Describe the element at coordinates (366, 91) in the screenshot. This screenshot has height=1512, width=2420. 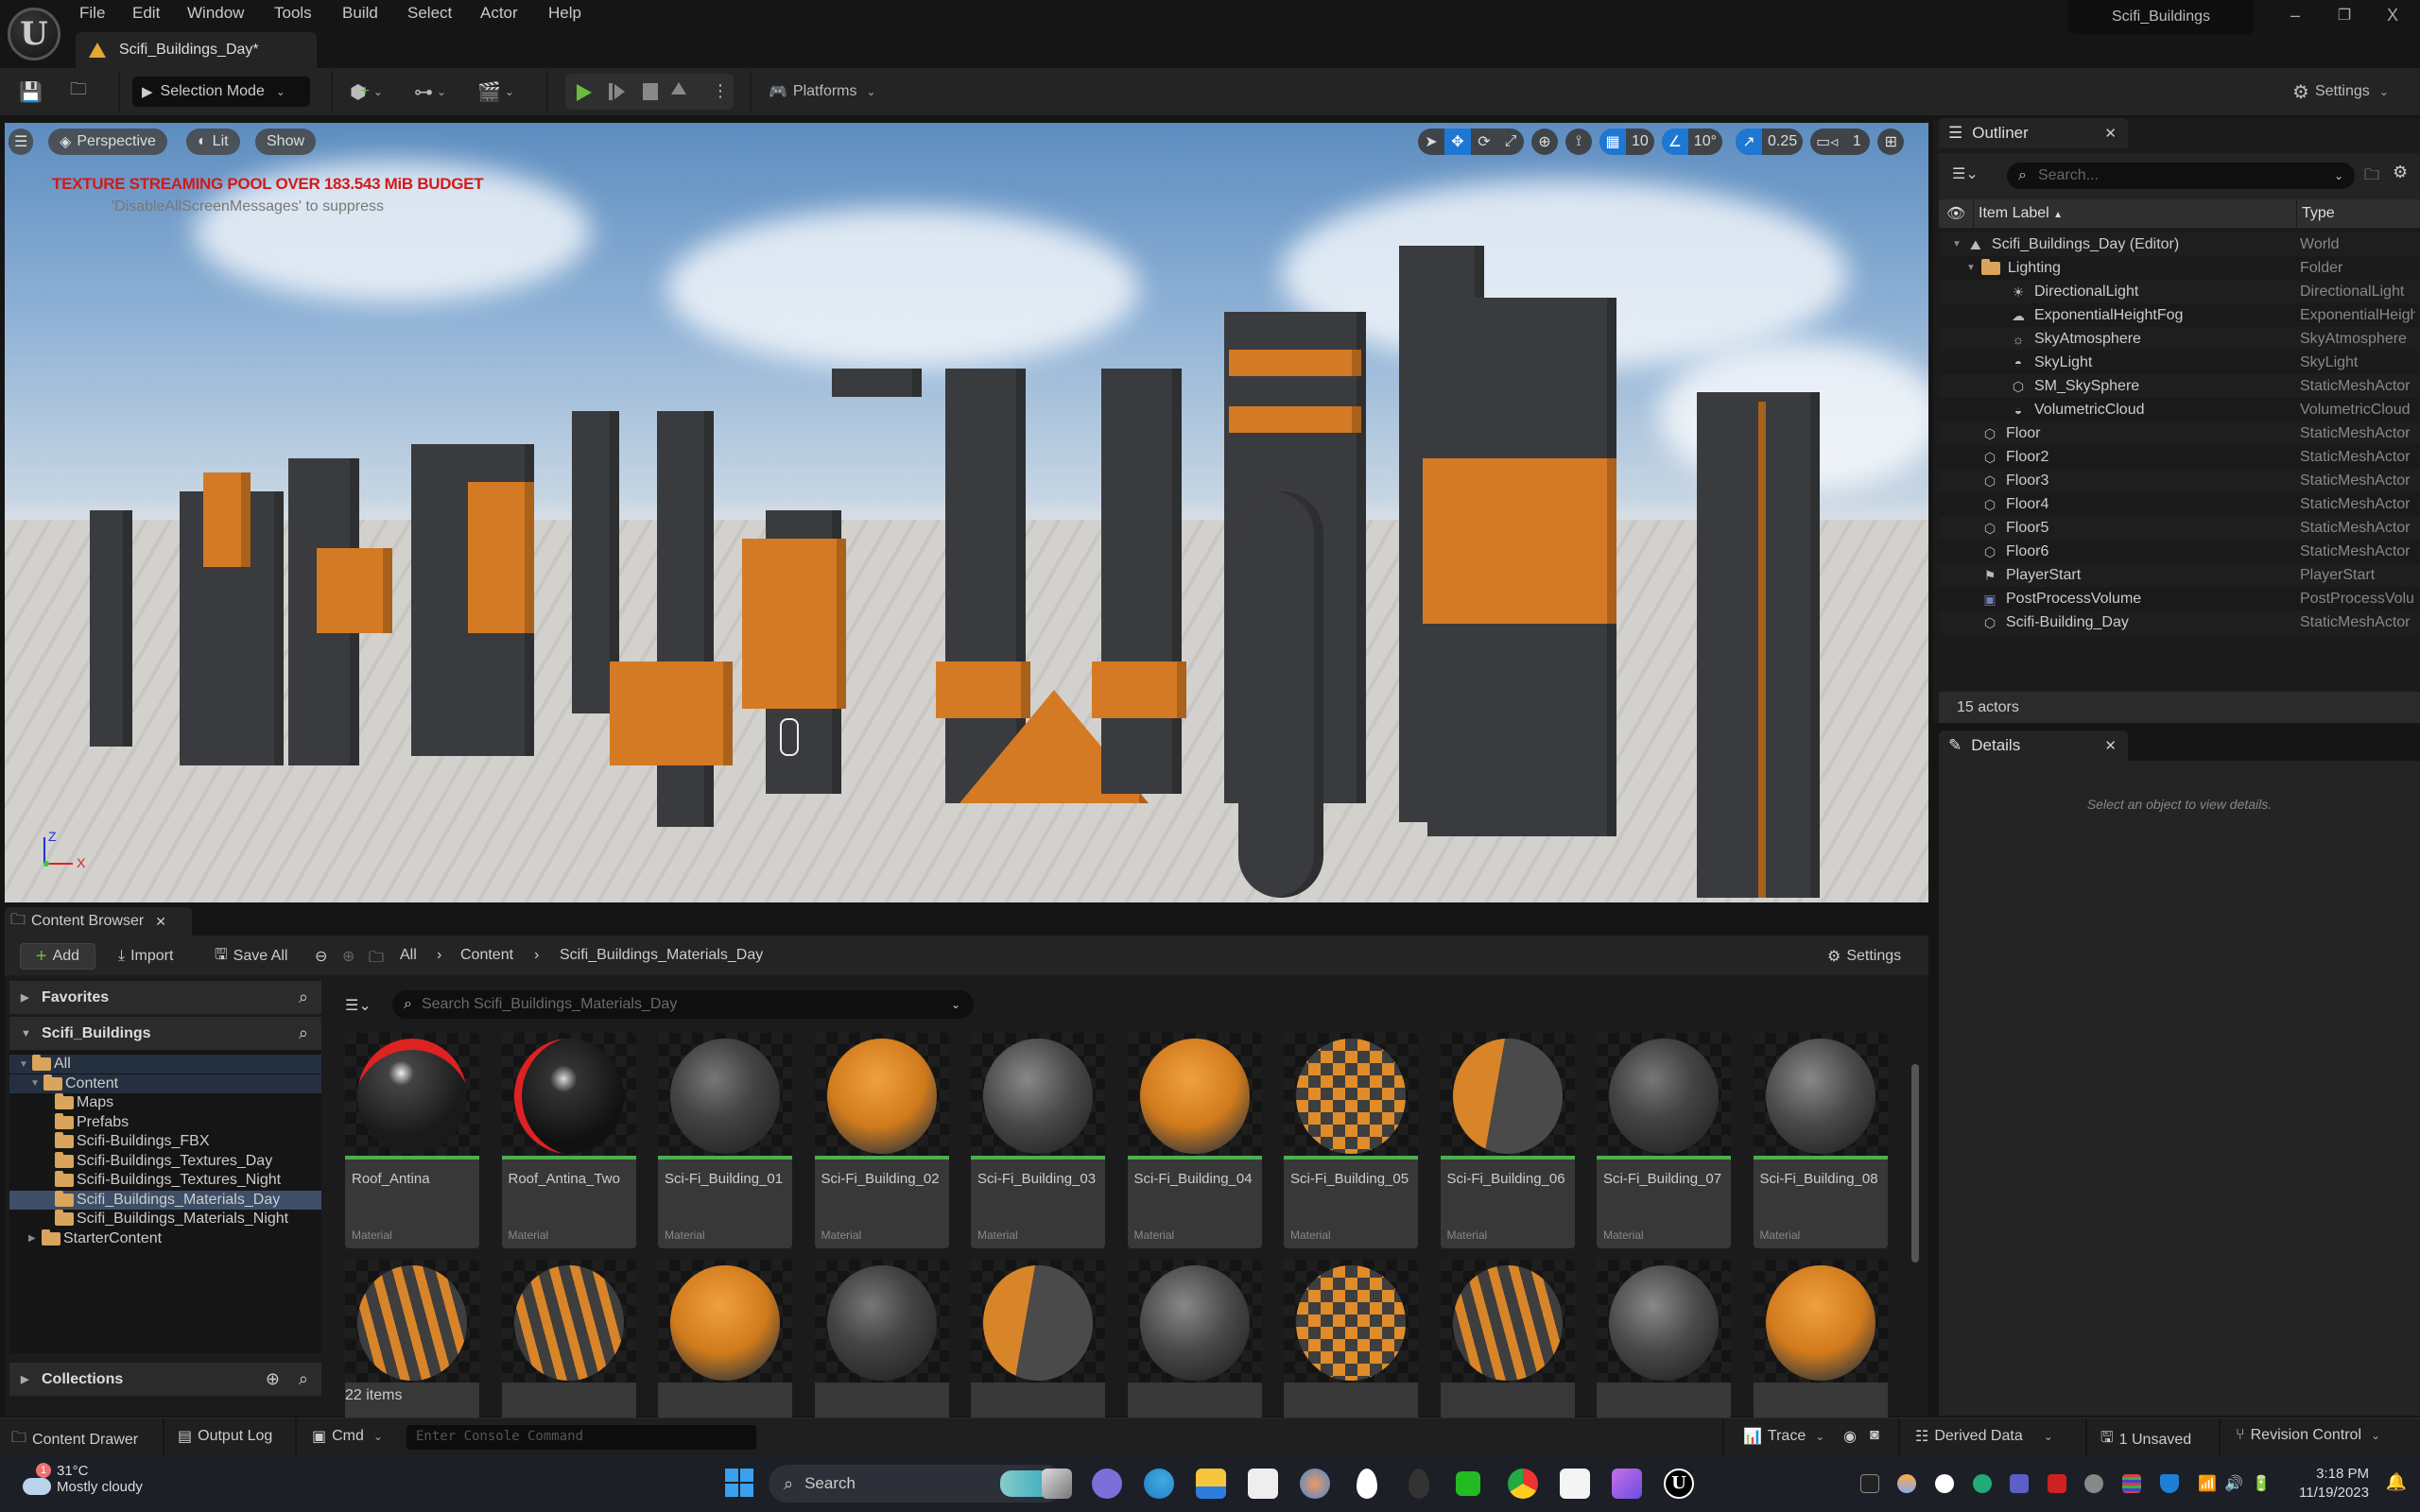
I see `add-actor-icon: ⬢ + ⌄` at that location.